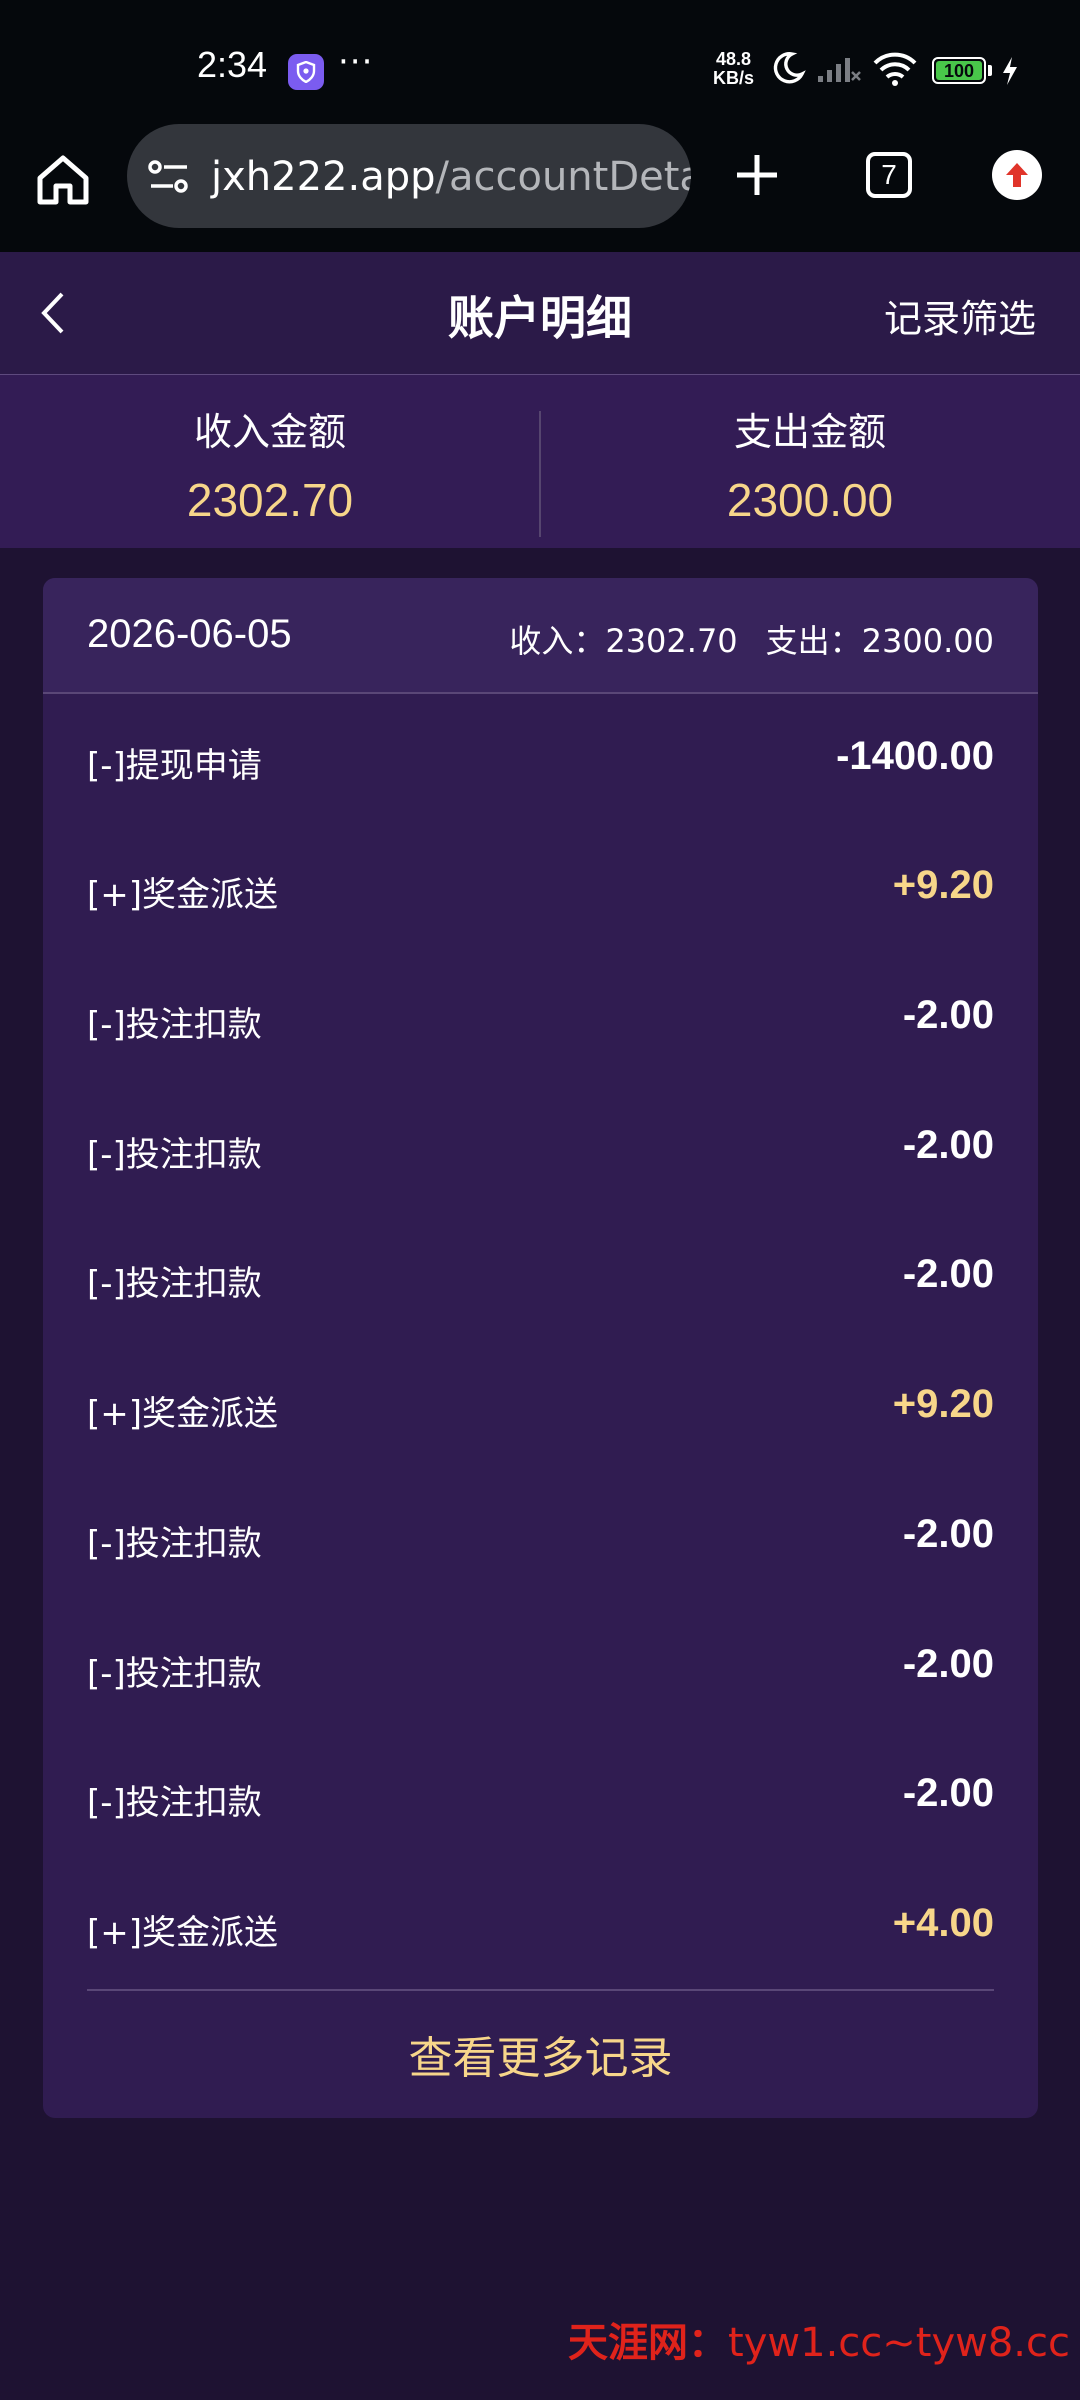 The image size is (1080, 2400). Describe the element at coordinates (269, 432) in the screenshot. I see `income-label: 收入金额` at that location.